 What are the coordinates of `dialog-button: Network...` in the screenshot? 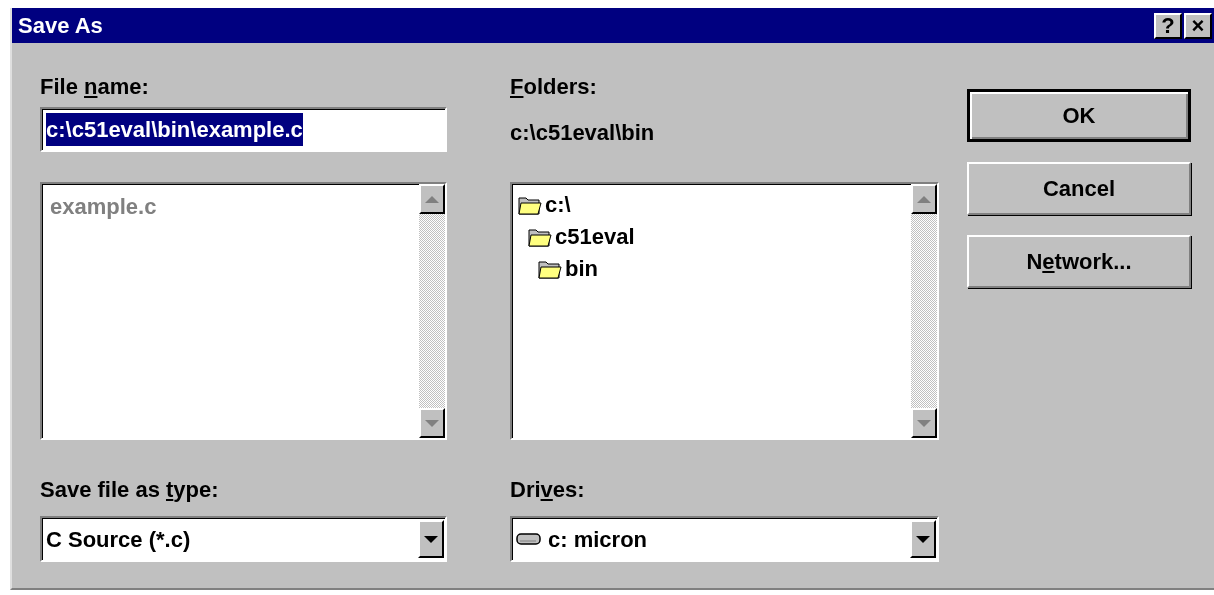 It's located at (1079, 261).